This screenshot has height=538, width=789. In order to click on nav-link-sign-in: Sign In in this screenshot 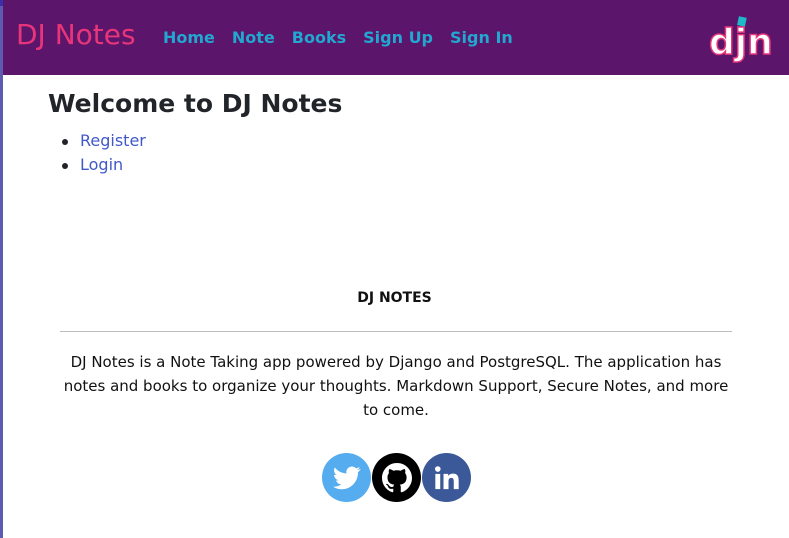, I will do `click(481, 37)`.